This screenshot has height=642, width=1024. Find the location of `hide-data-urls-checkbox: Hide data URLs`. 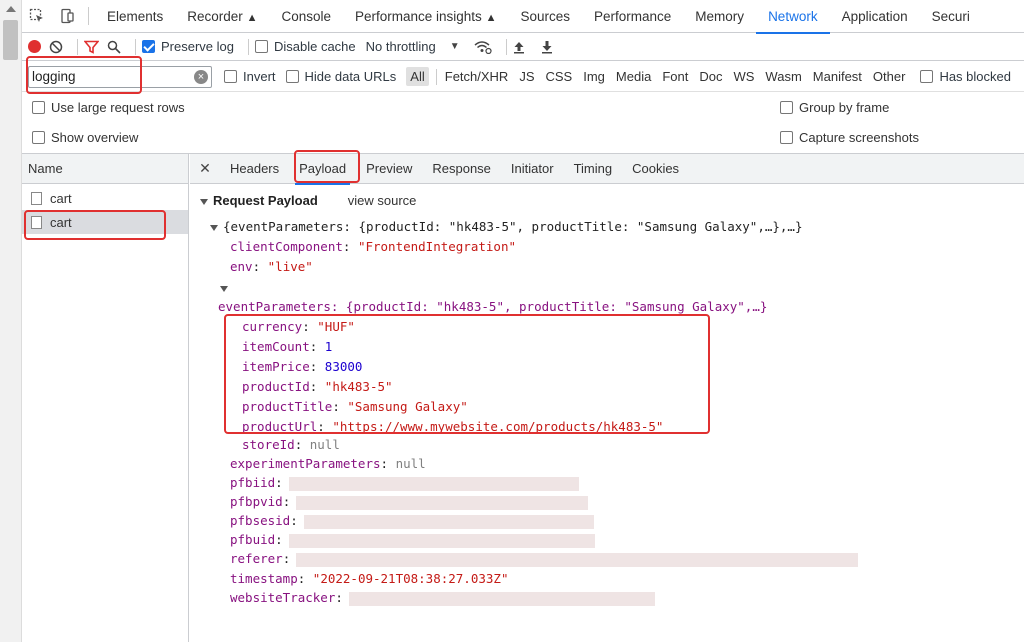

hide-data-urls-checkbox: Hide data URLs is located at coordinates (340, 76).